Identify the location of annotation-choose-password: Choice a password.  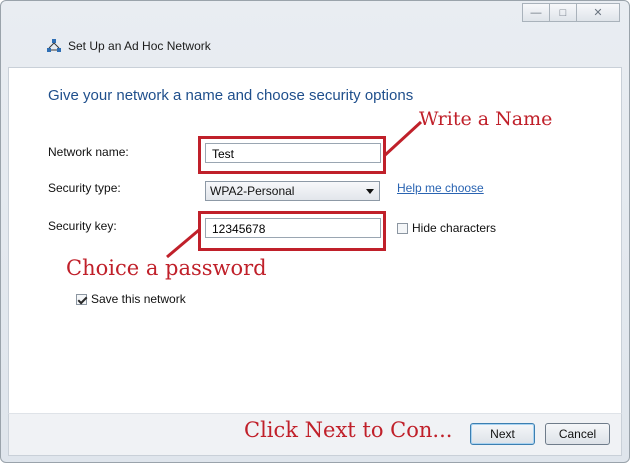
(166, 268).